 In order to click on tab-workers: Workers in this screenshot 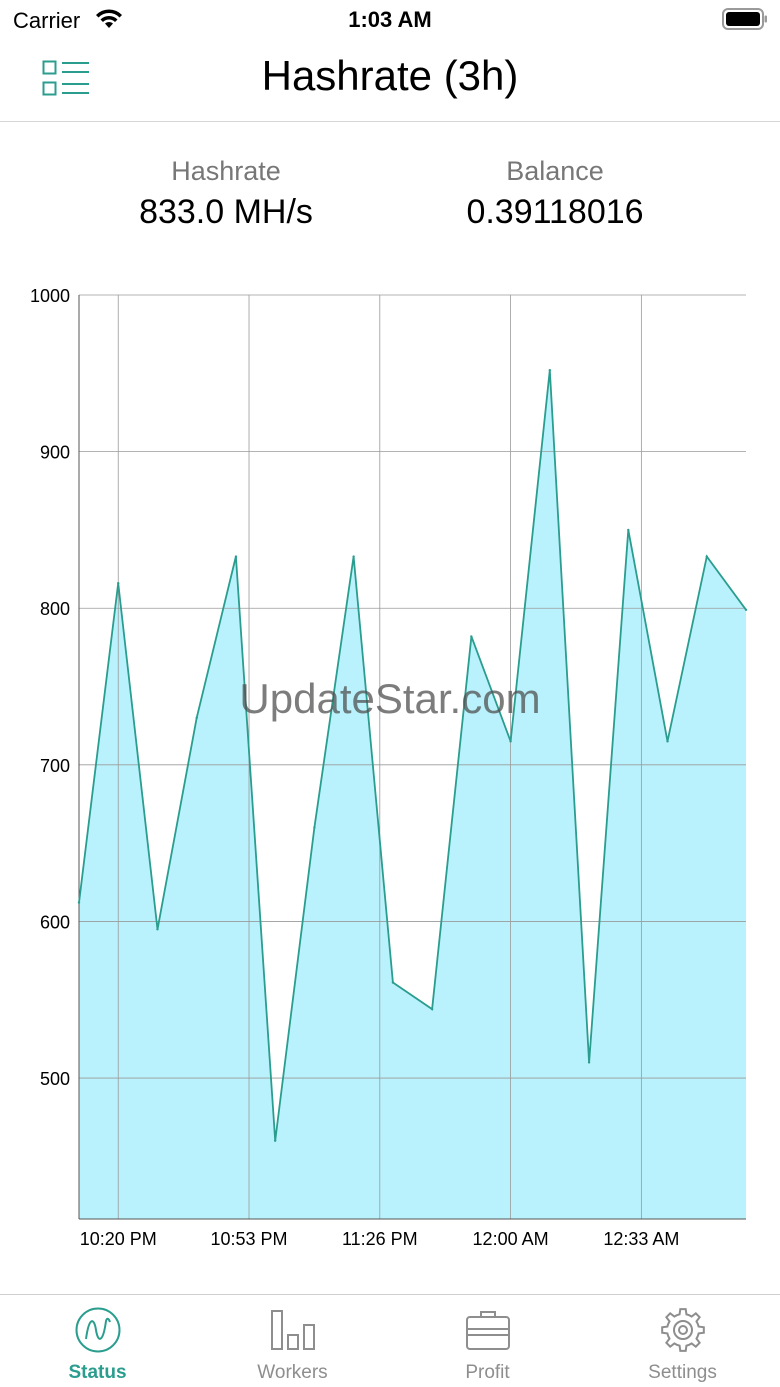, I will do `click(292, 1341)`.